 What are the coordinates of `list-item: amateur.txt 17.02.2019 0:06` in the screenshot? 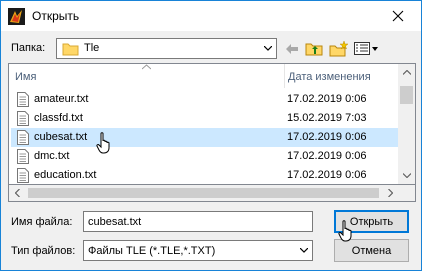 It's located at (204, 99).